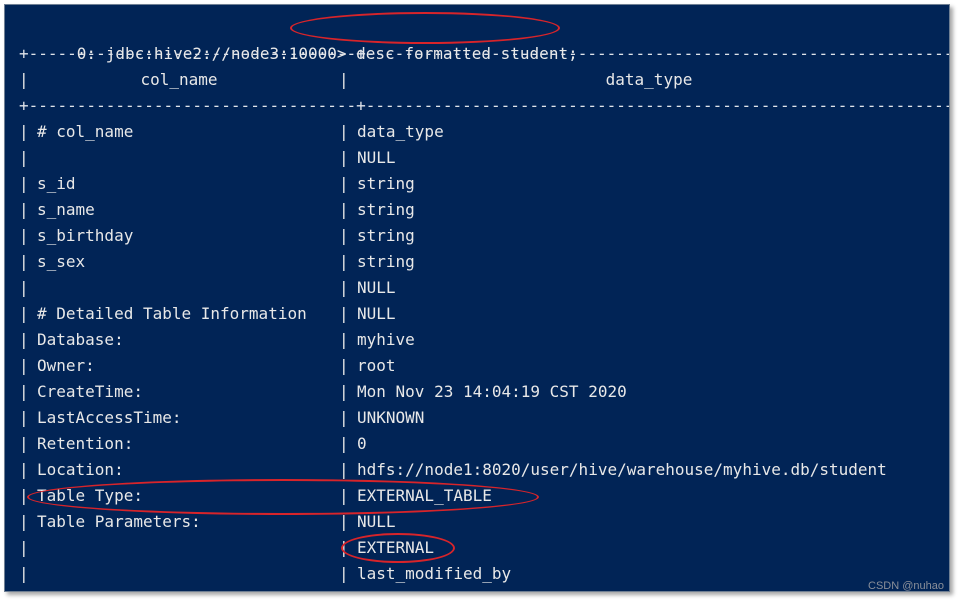 Image resolution: width=960 pixels, height=600 pixels. I want to click on table-row: | Table Type: | EXTERNAL_TABLE, so click(477, 496).